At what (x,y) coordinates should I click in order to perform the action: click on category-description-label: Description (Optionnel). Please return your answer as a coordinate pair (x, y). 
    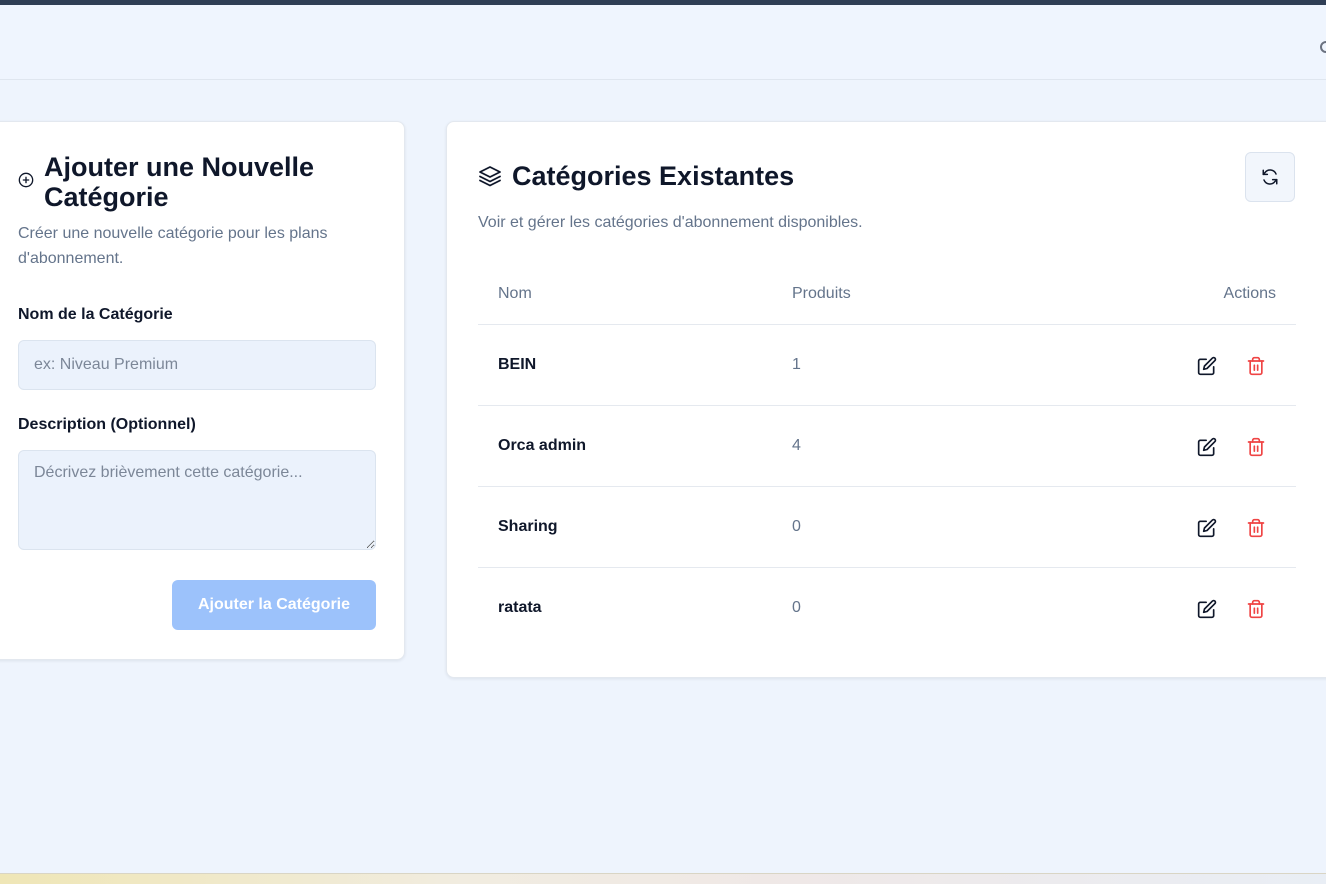
    Looking at the image, I should click on (107, 424).